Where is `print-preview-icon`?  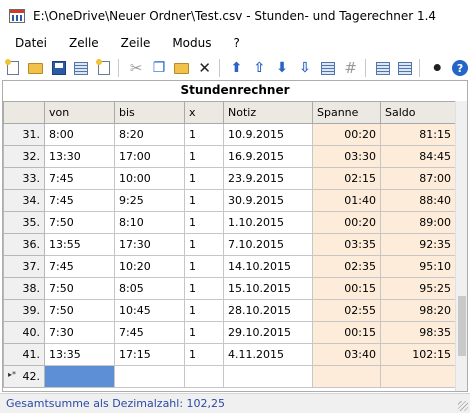 print-preview-icon is located at coordinates (104, 68).